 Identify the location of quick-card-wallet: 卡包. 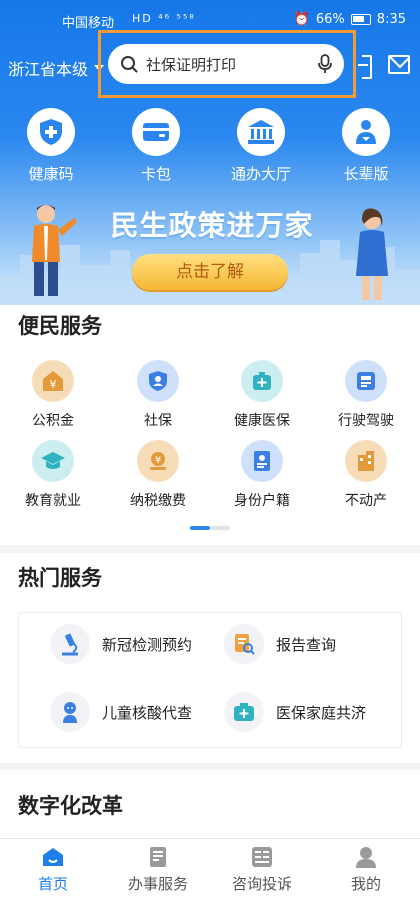
(156, 146).